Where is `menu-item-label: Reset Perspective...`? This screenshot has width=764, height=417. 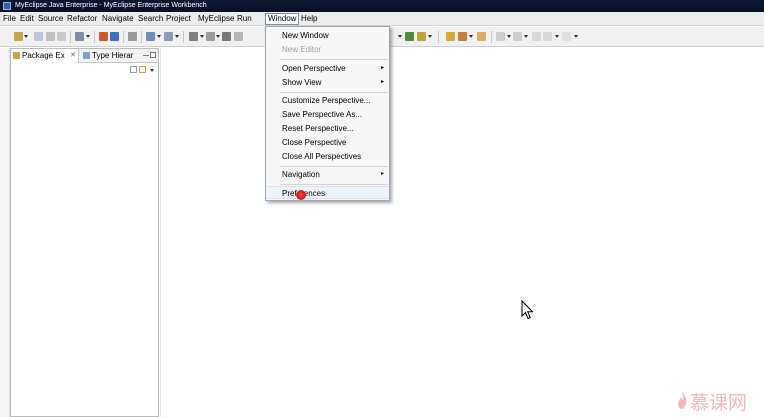 menu-item-label: Reset Perspective... is located at coordinates (318, 128).